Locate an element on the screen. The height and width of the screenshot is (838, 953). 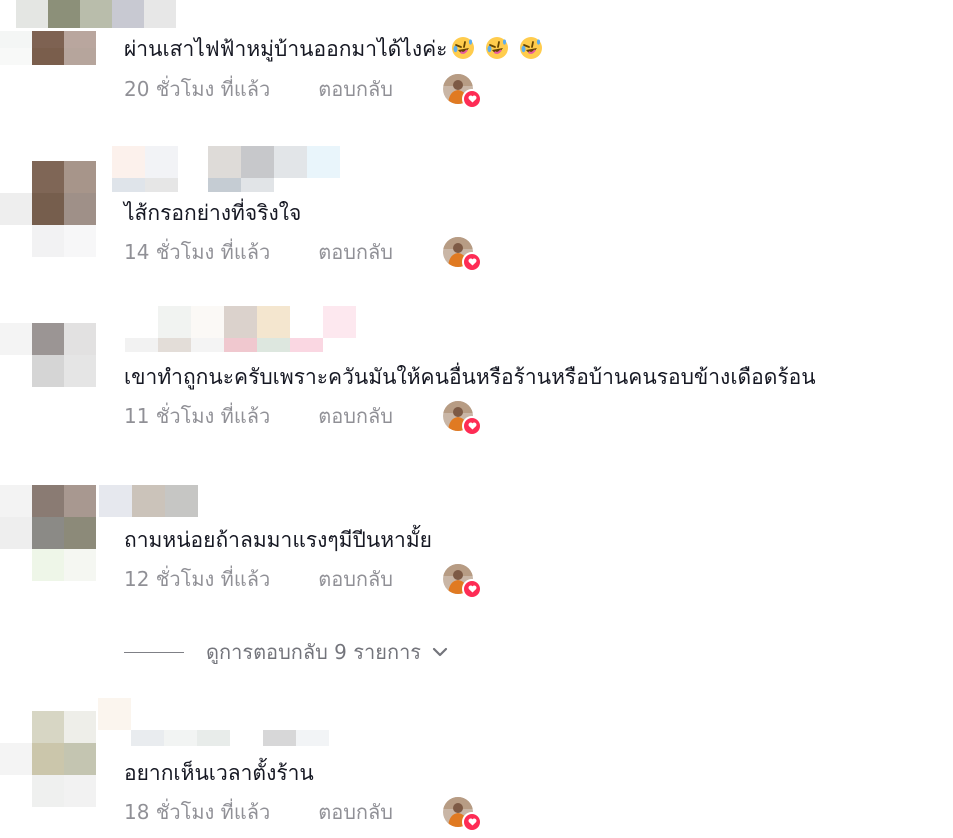
view-replies-button: ดูการตอบกลับ 9 รายการ is located at coordinates (286, 652).